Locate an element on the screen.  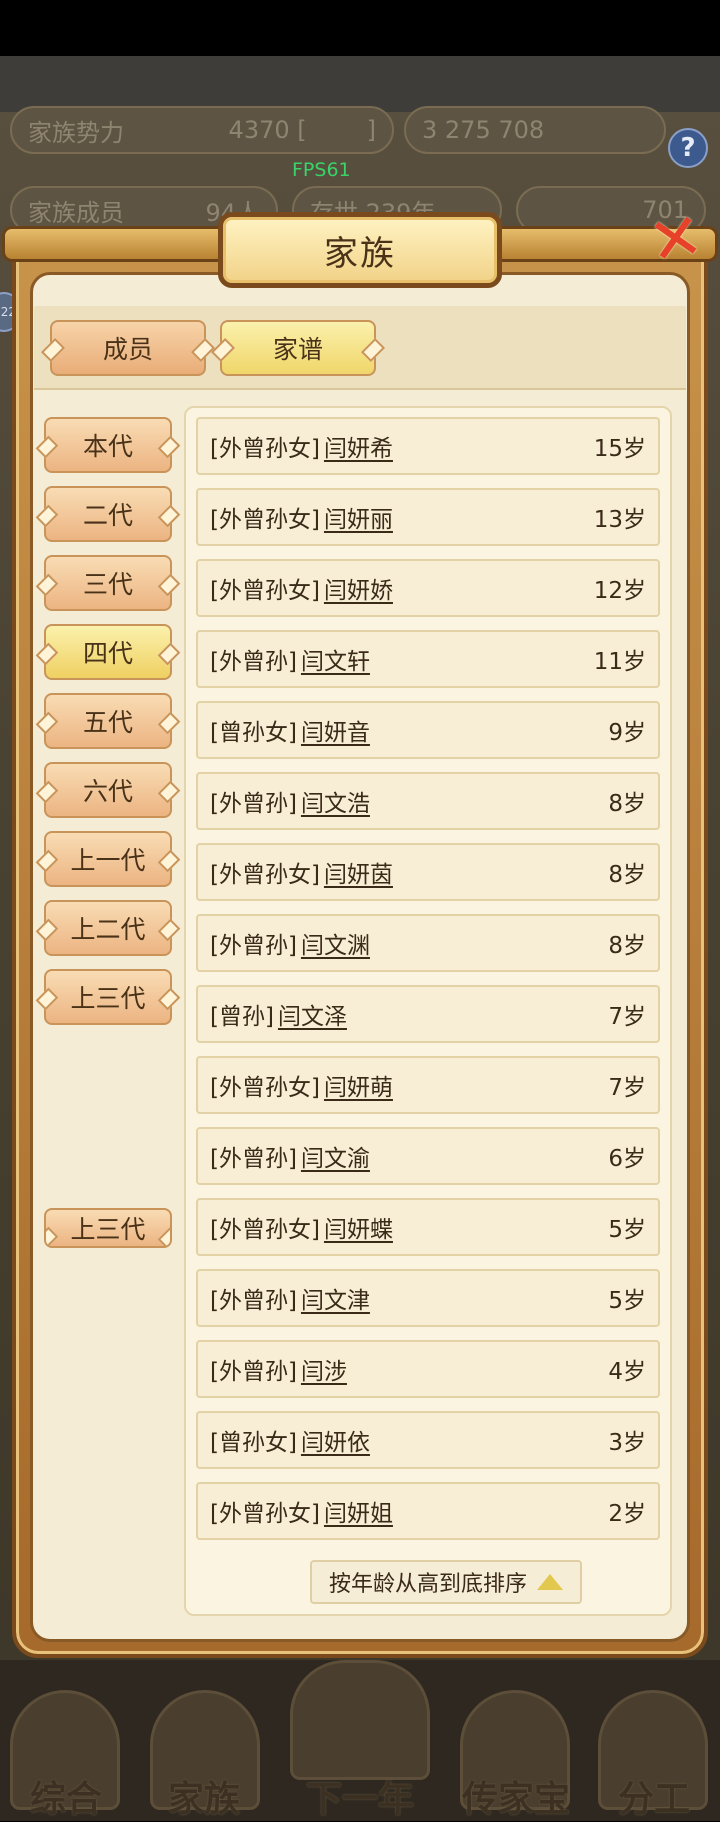
family-members-label: 家族成员 is located at coordinates (76, 212).